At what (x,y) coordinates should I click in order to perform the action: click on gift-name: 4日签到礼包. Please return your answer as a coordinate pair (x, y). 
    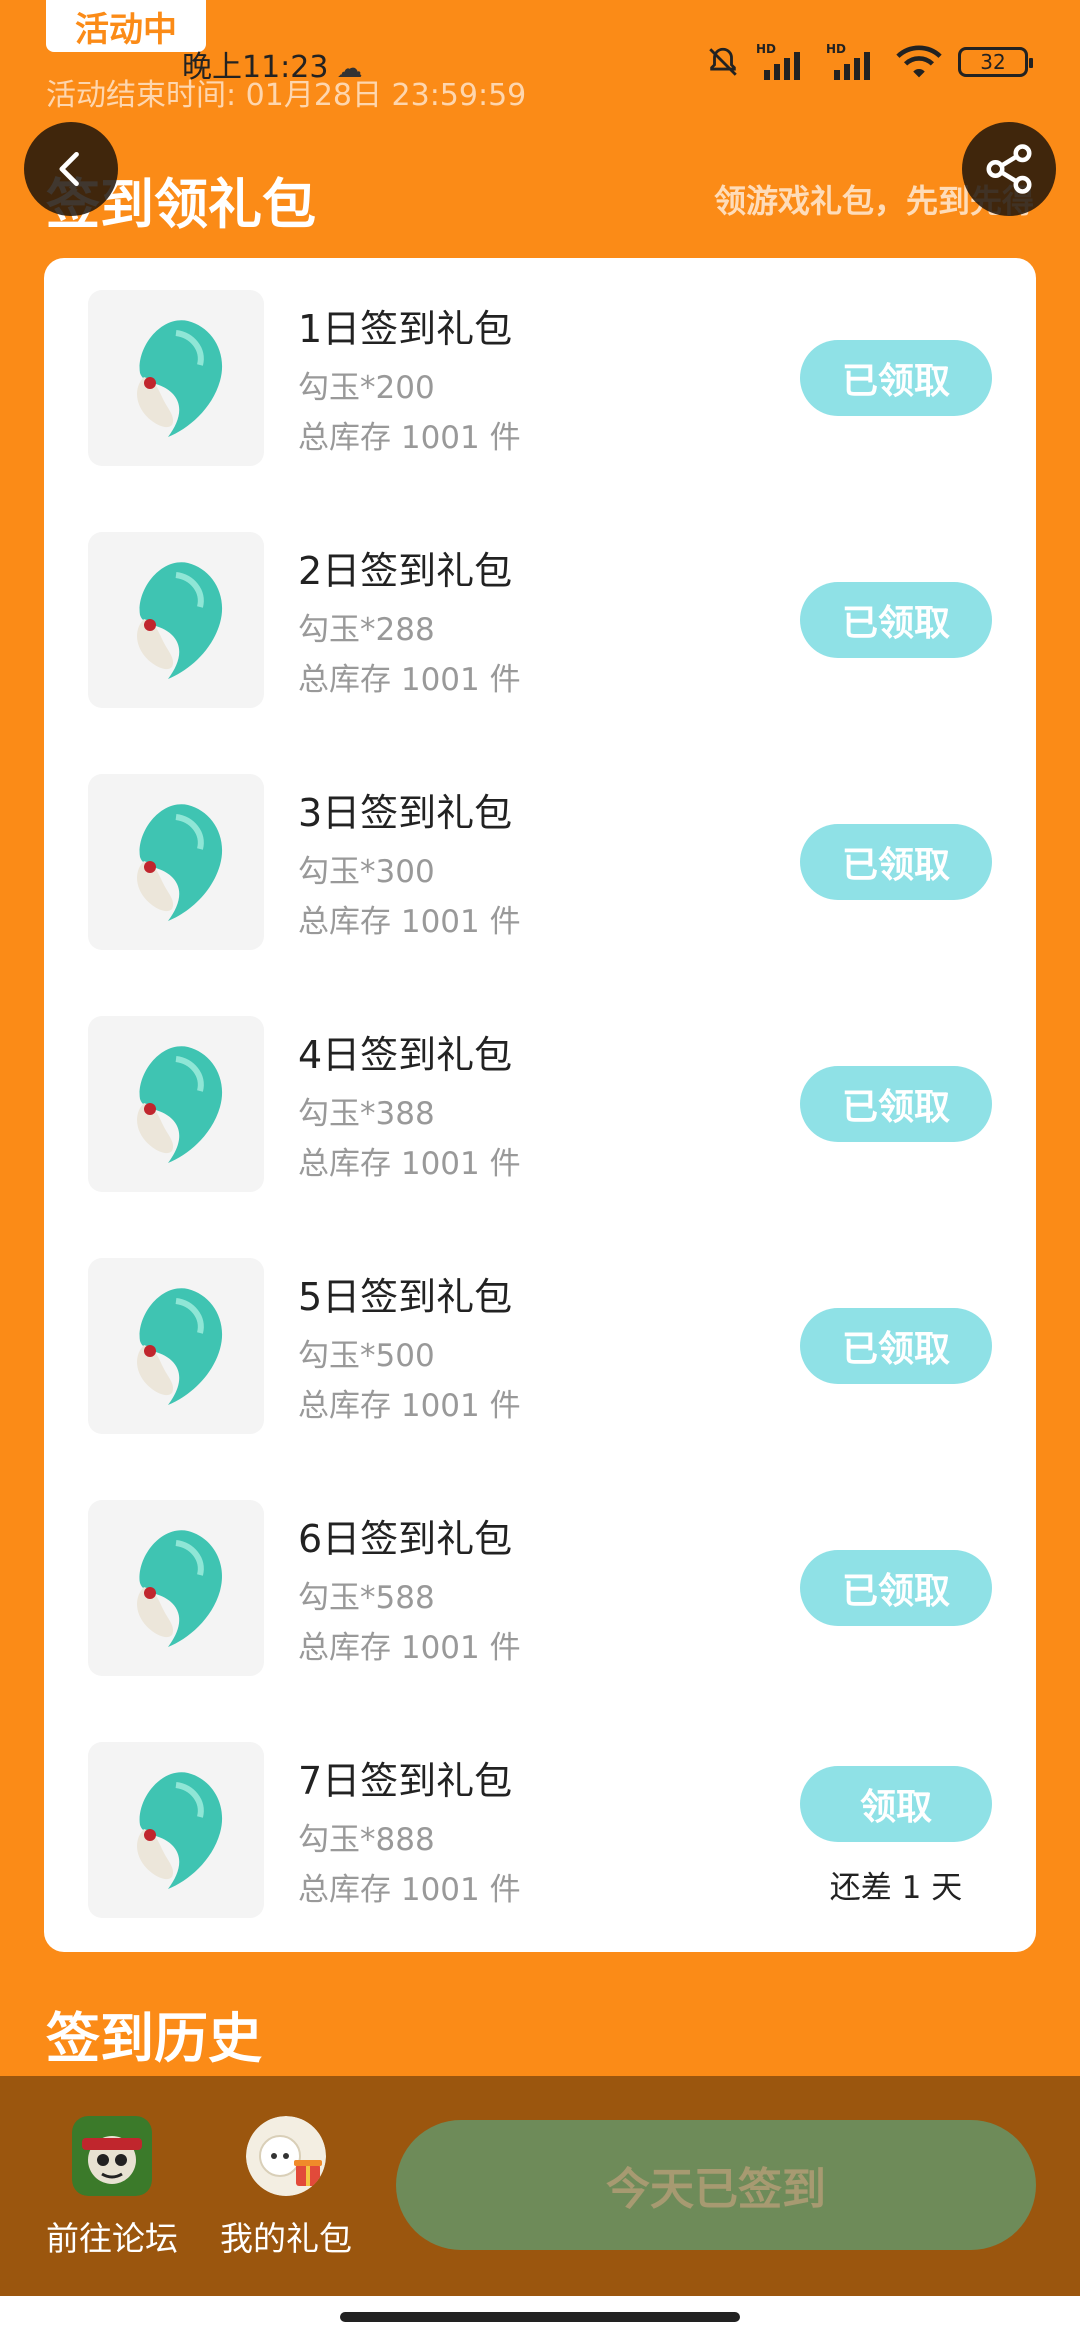
    Looking at the image, I should click on (405, 1055).